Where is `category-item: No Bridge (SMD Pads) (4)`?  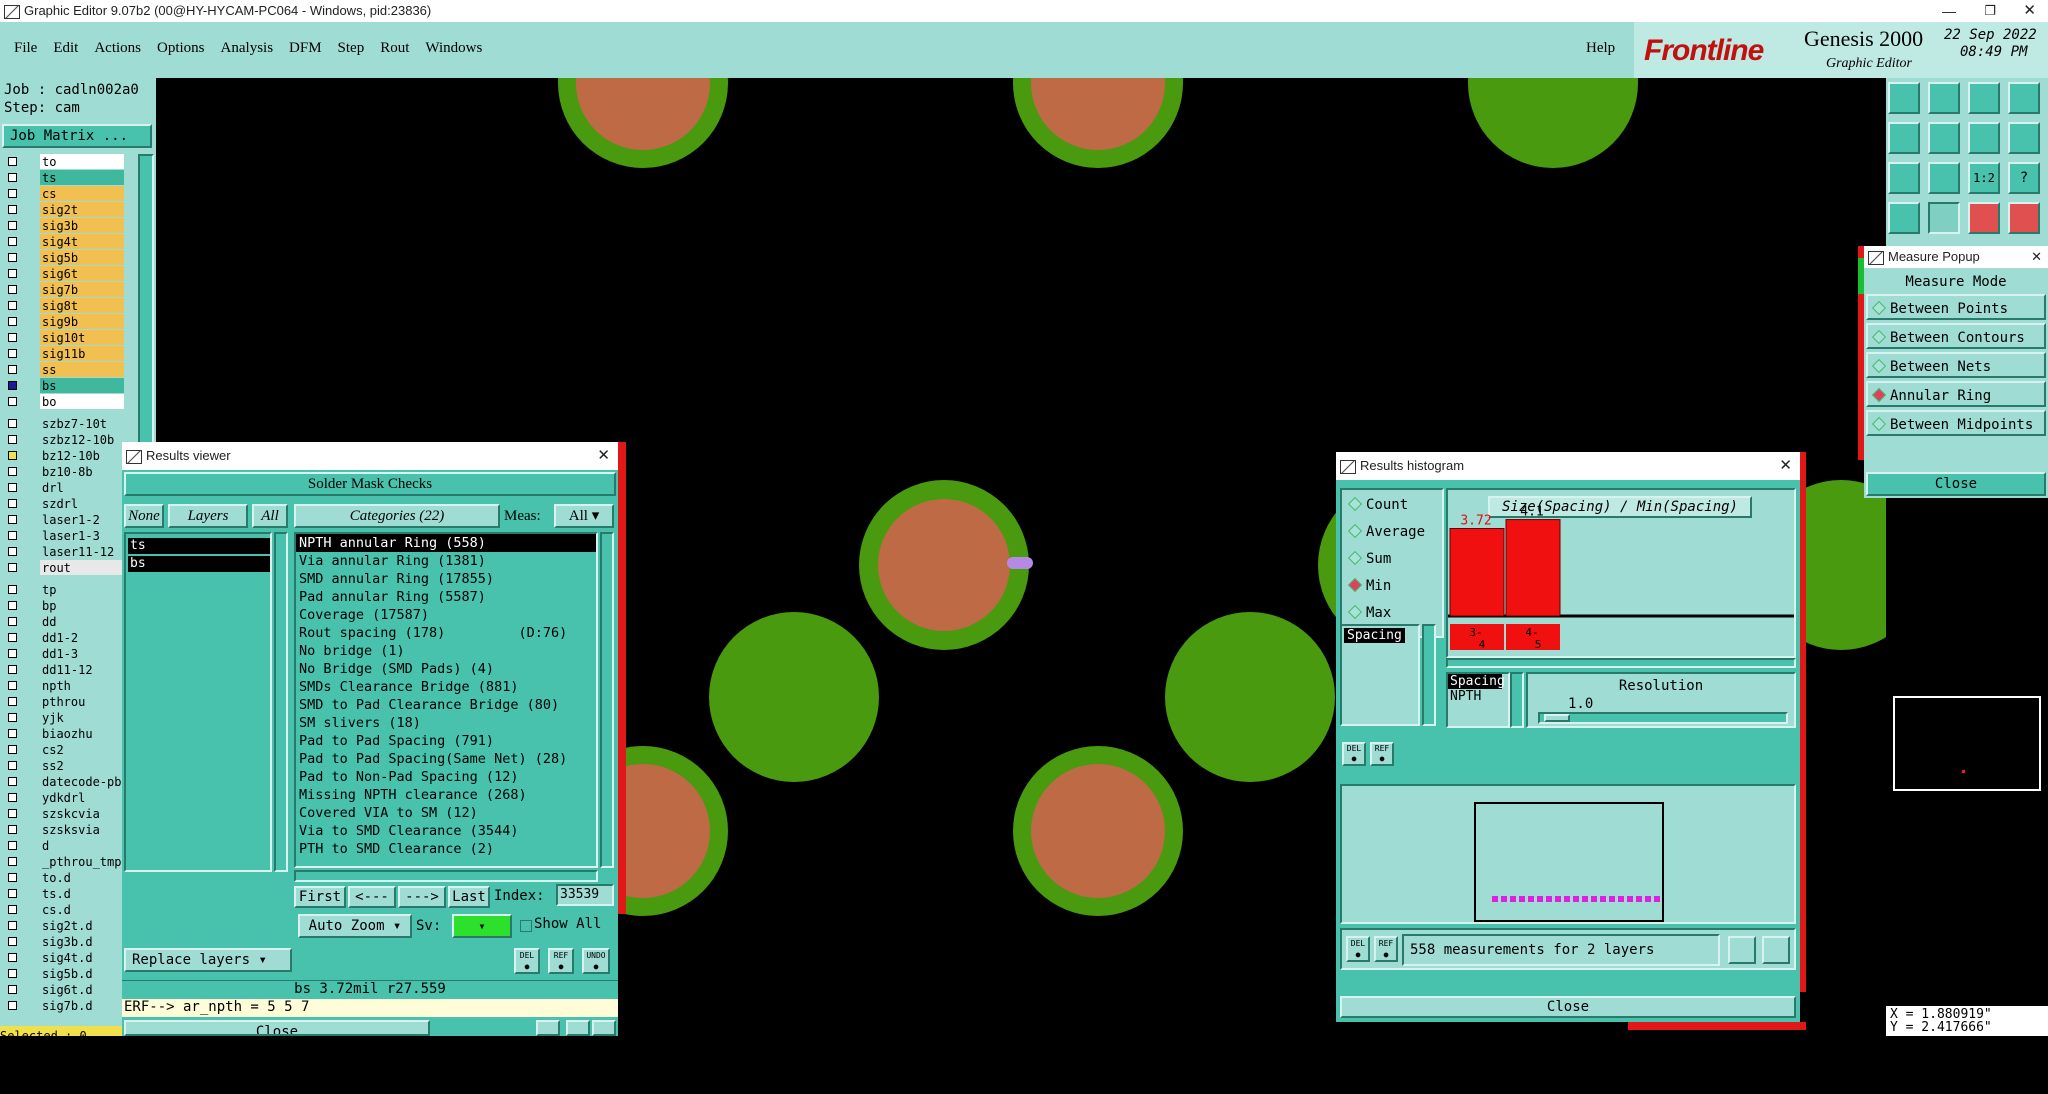 category-item: No Bridge (SMD Pads) (4) is located at coordinates (446, 669).